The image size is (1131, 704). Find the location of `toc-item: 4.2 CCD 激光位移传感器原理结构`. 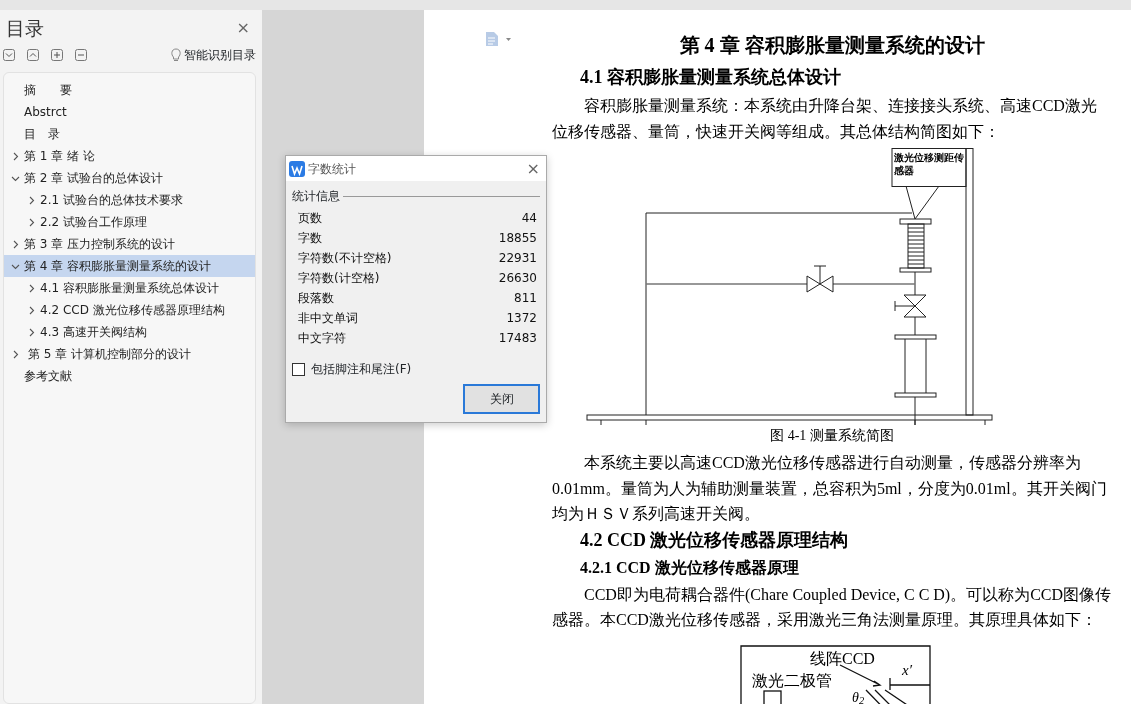

toc-item: 4.2 CCD 激光位移传感器原理结构 is located at coordinates (129, 310).